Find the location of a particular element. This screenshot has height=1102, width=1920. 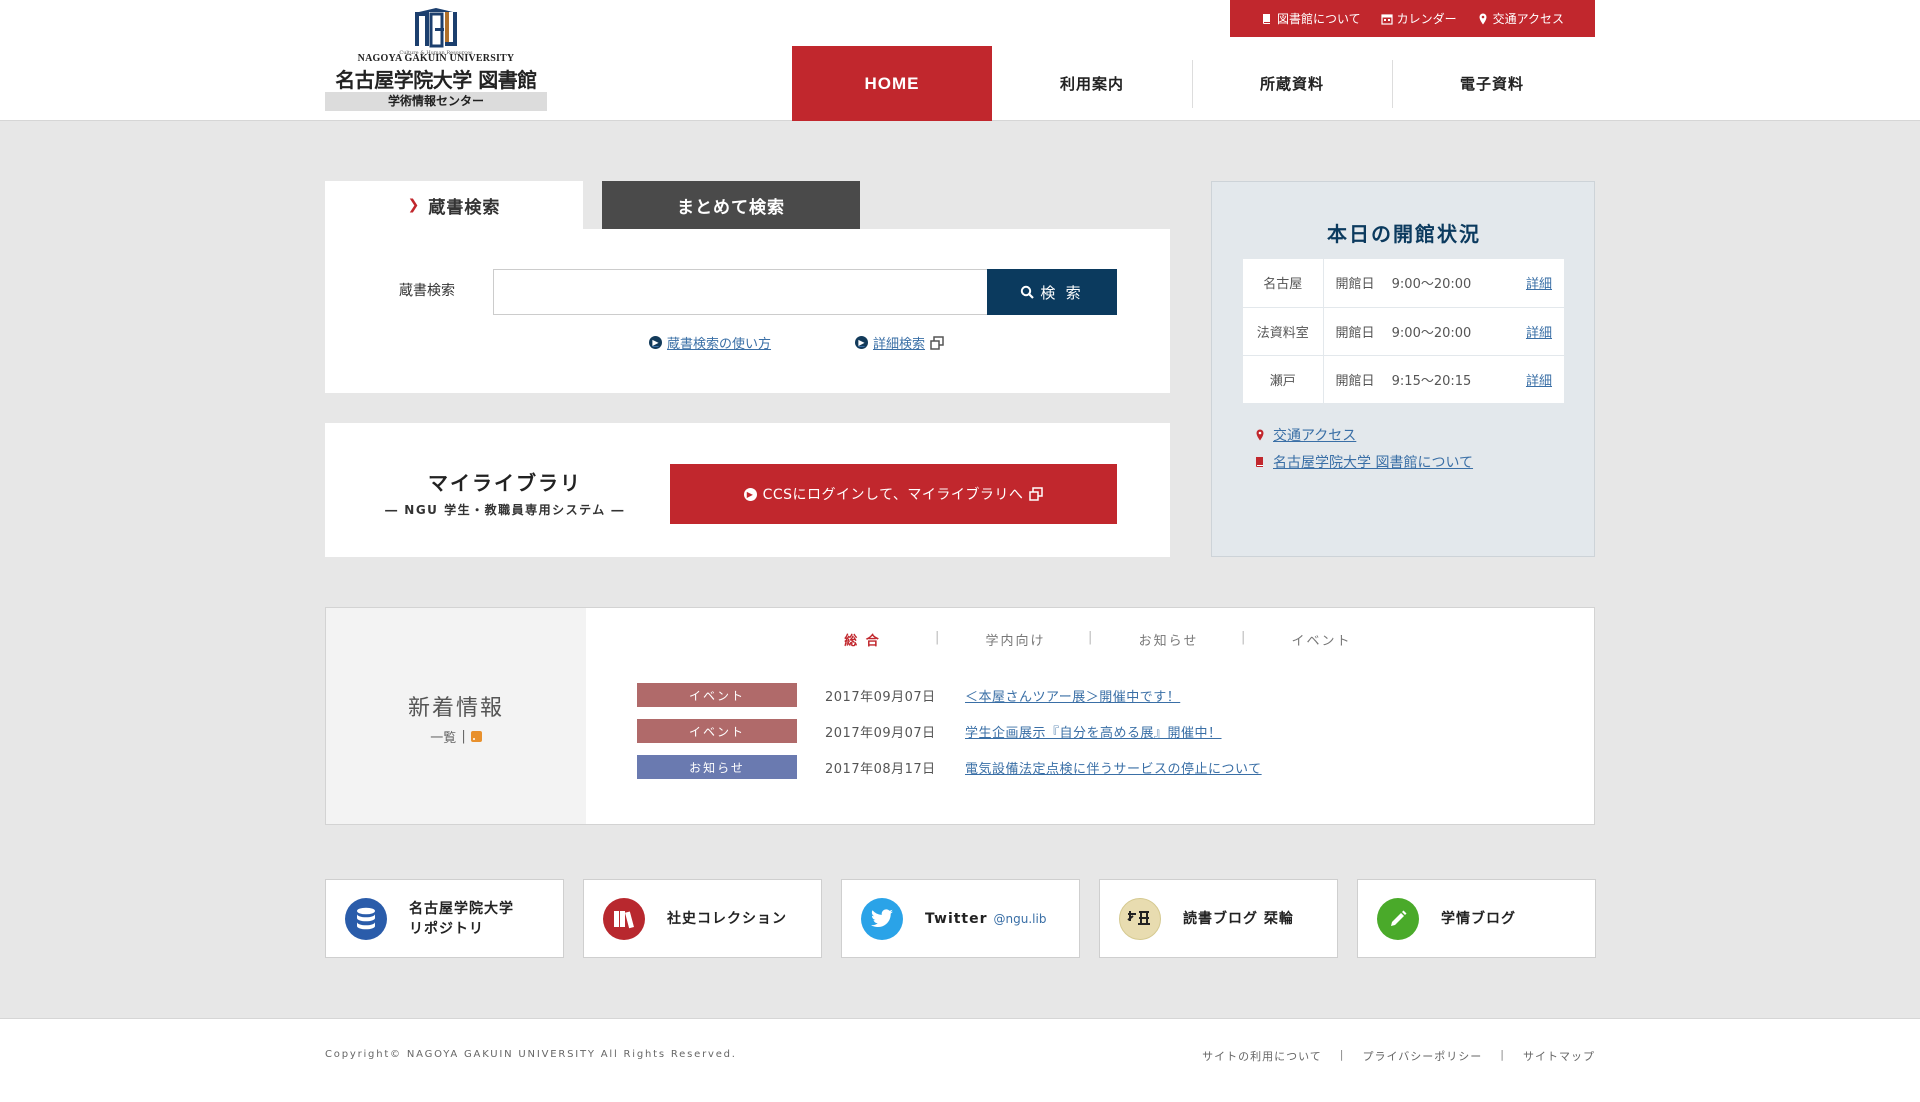

tab-batch-search: まとめて検索 is located at coordinates (731, 205).